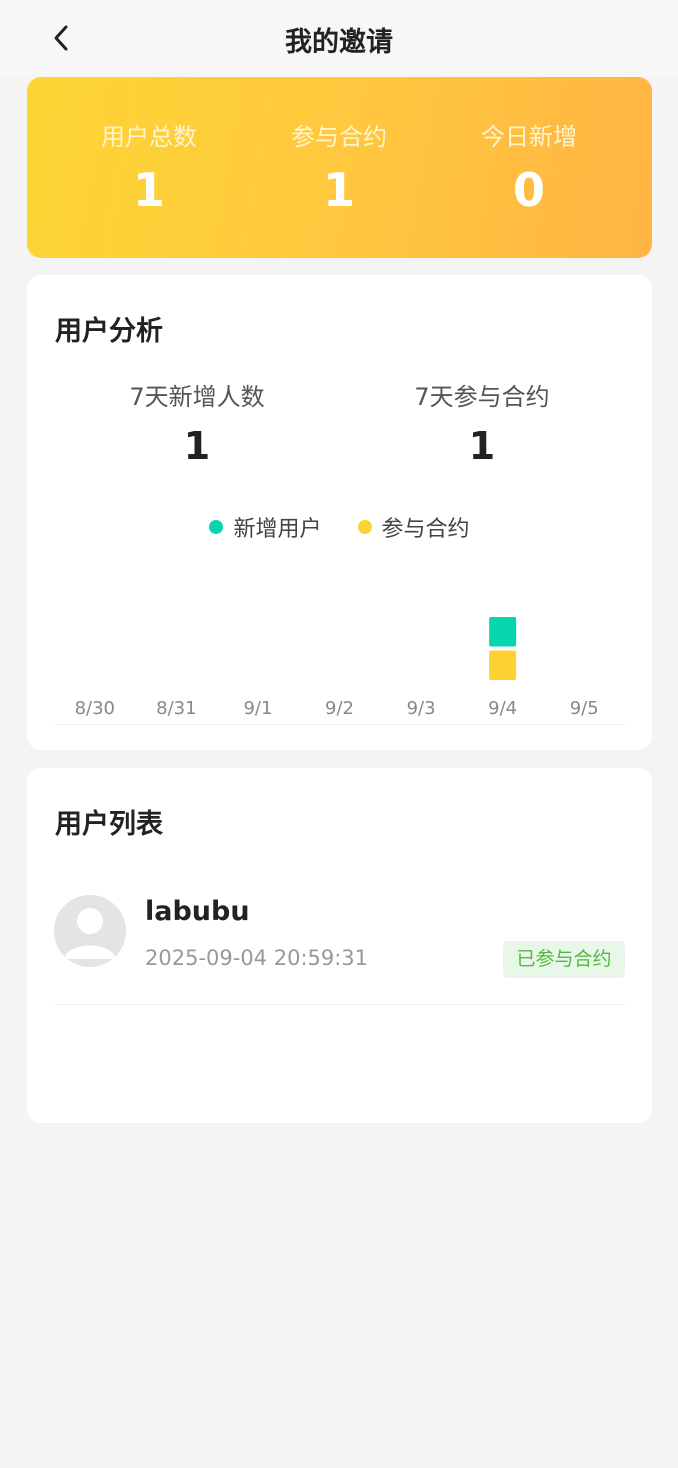 The height and width of the screenshot is (1468, 678). I want to click on legend-item-contract: 参与合约, so click(413, 527).